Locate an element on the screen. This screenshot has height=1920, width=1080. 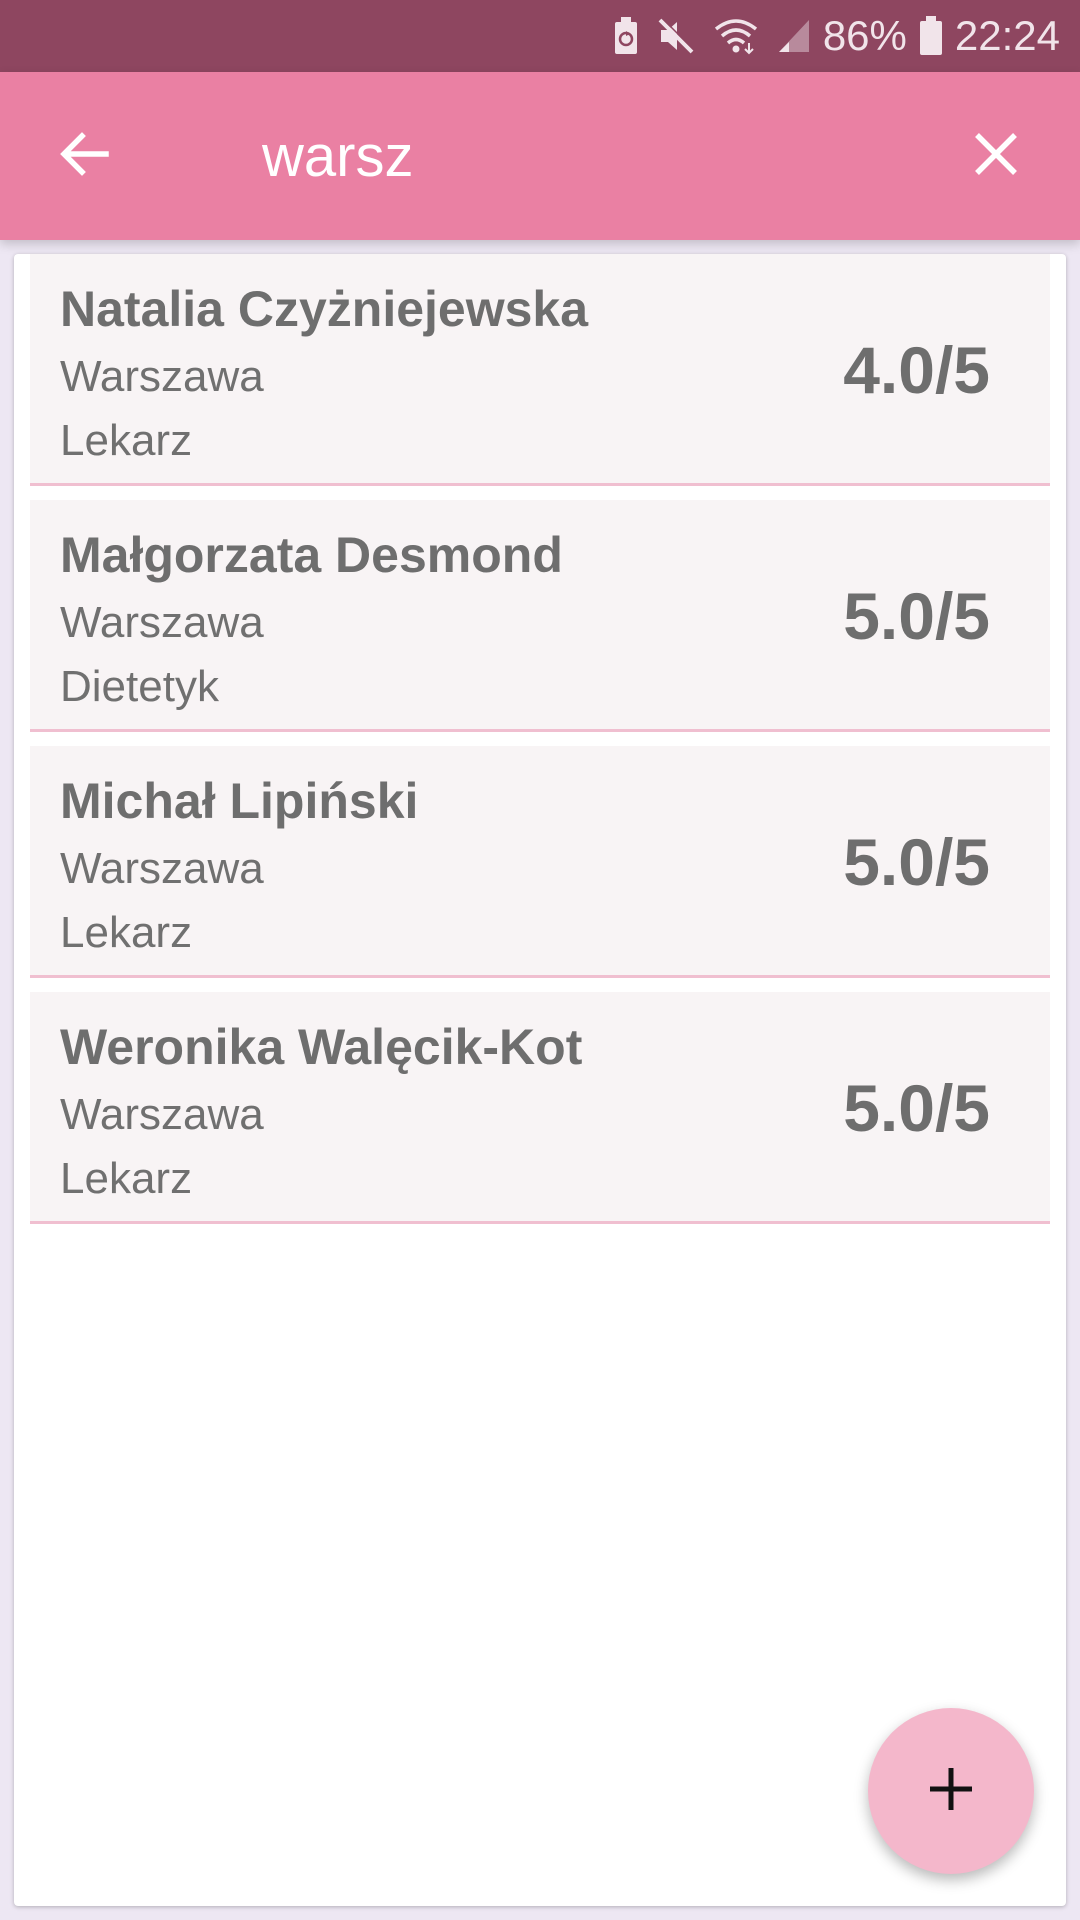
search-app-bar is located at coordinates (540, 156).